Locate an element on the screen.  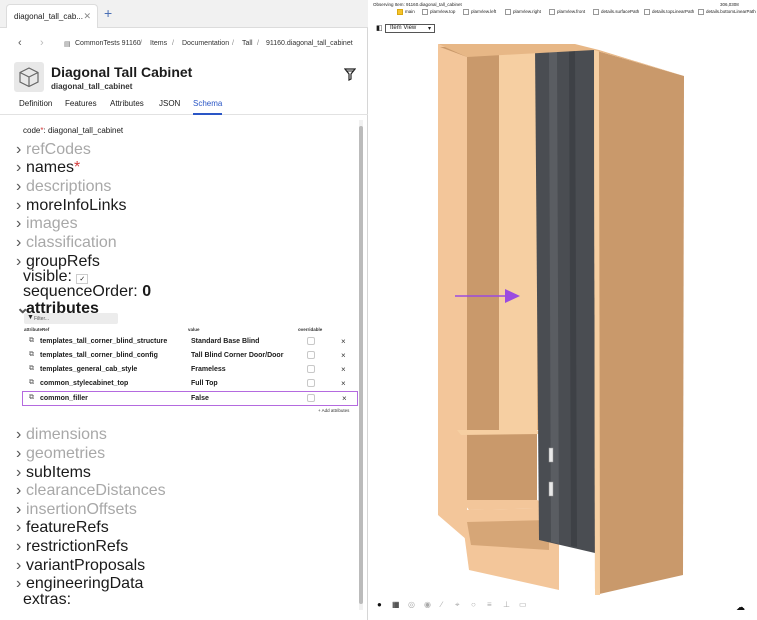
attribute-value: Tall Blind Corner Door/Door is located at coordinates (237, 355).